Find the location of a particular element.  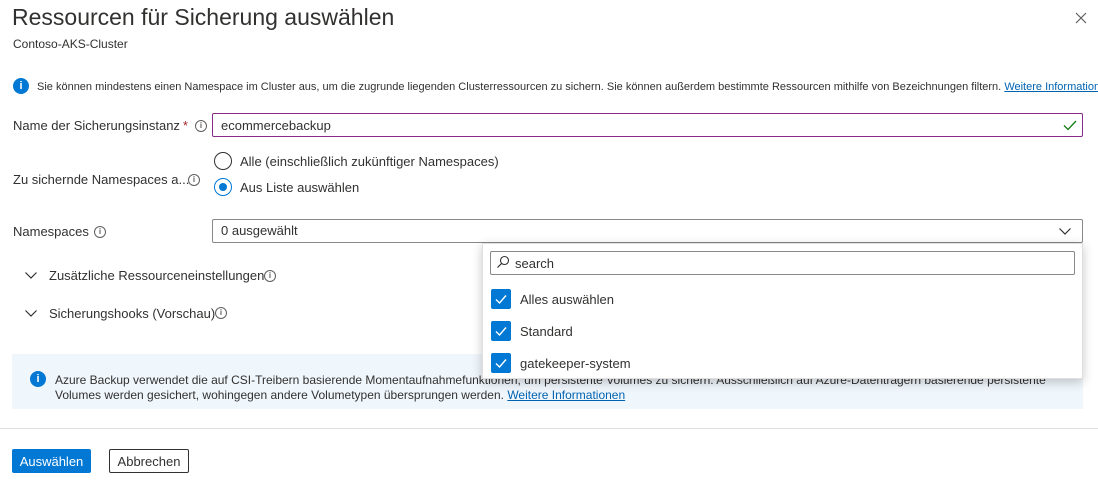

required-mark: * is located at coordinates (185, 125).